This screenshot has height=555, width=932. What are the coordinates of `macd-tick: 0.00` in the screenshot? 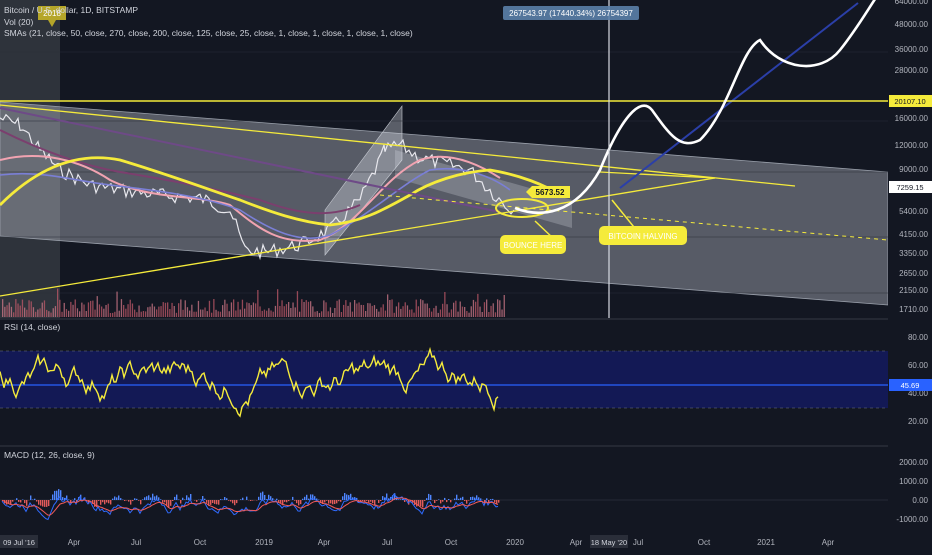 It's located at (920, 500).